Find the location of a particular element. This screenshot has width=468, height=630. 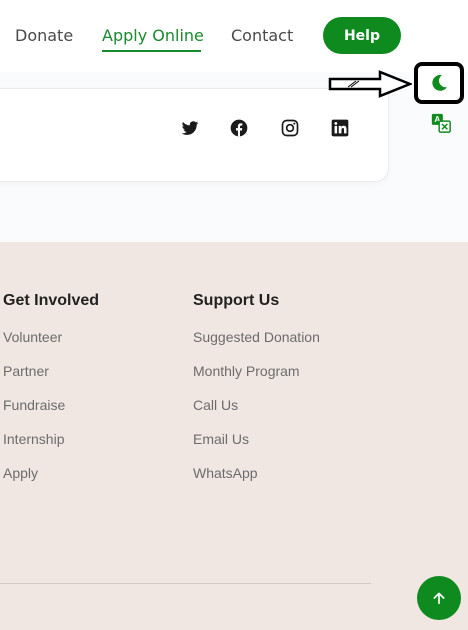

back-to-top-button is located at coordinates (439, 598).